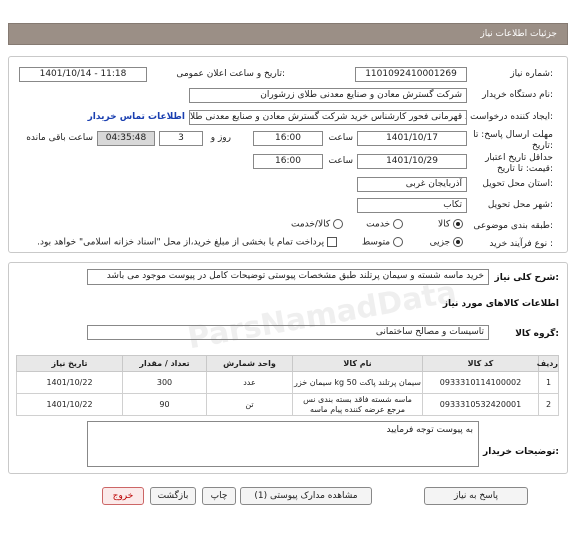 The image size is (576, 557). What do you see at coordinates (412, 161) in the screenshot?
I see `validity-date-field: 1401/10/29` at bounding box center [412, 161].